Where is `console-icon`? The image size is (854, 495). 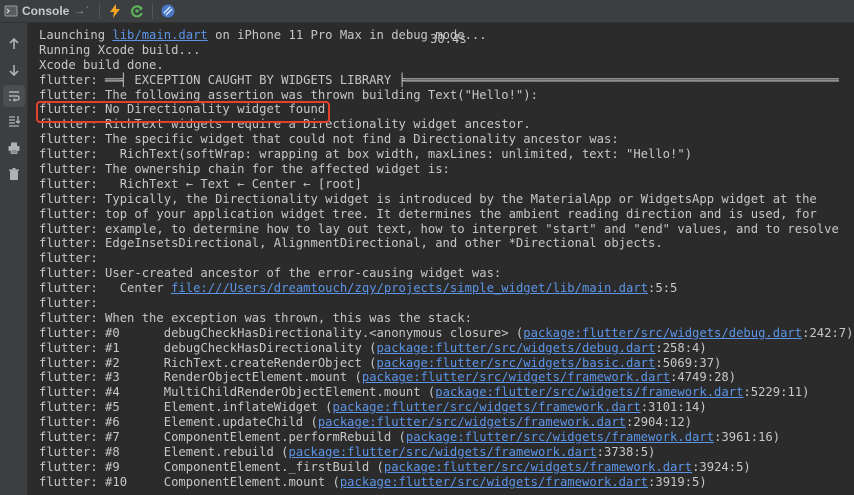 console-icon is located at coordinates (11, 11).